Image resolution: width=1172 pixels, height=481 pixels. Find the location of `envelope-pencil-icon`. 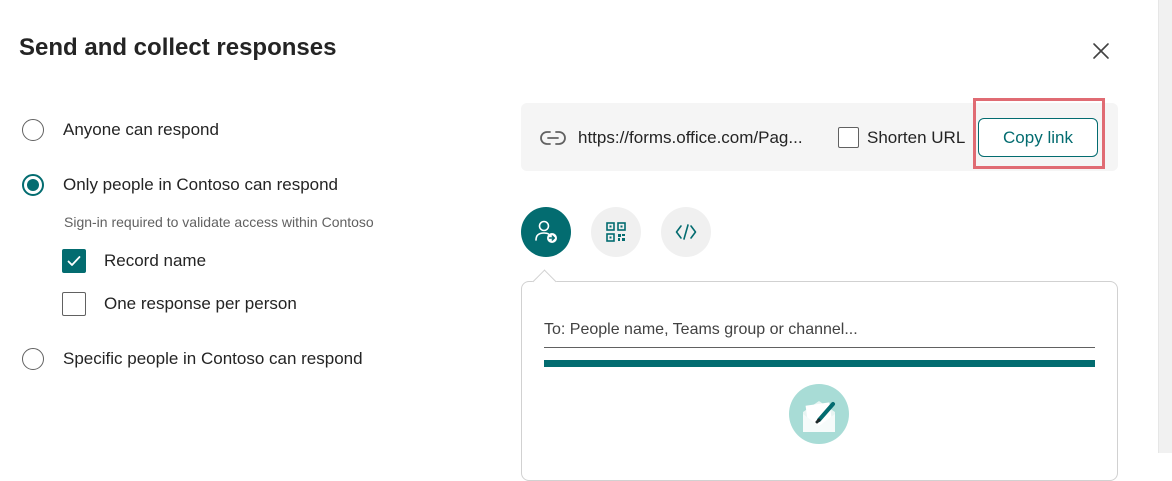

envelope-pencil-icon is located at coordinates (819, 414).